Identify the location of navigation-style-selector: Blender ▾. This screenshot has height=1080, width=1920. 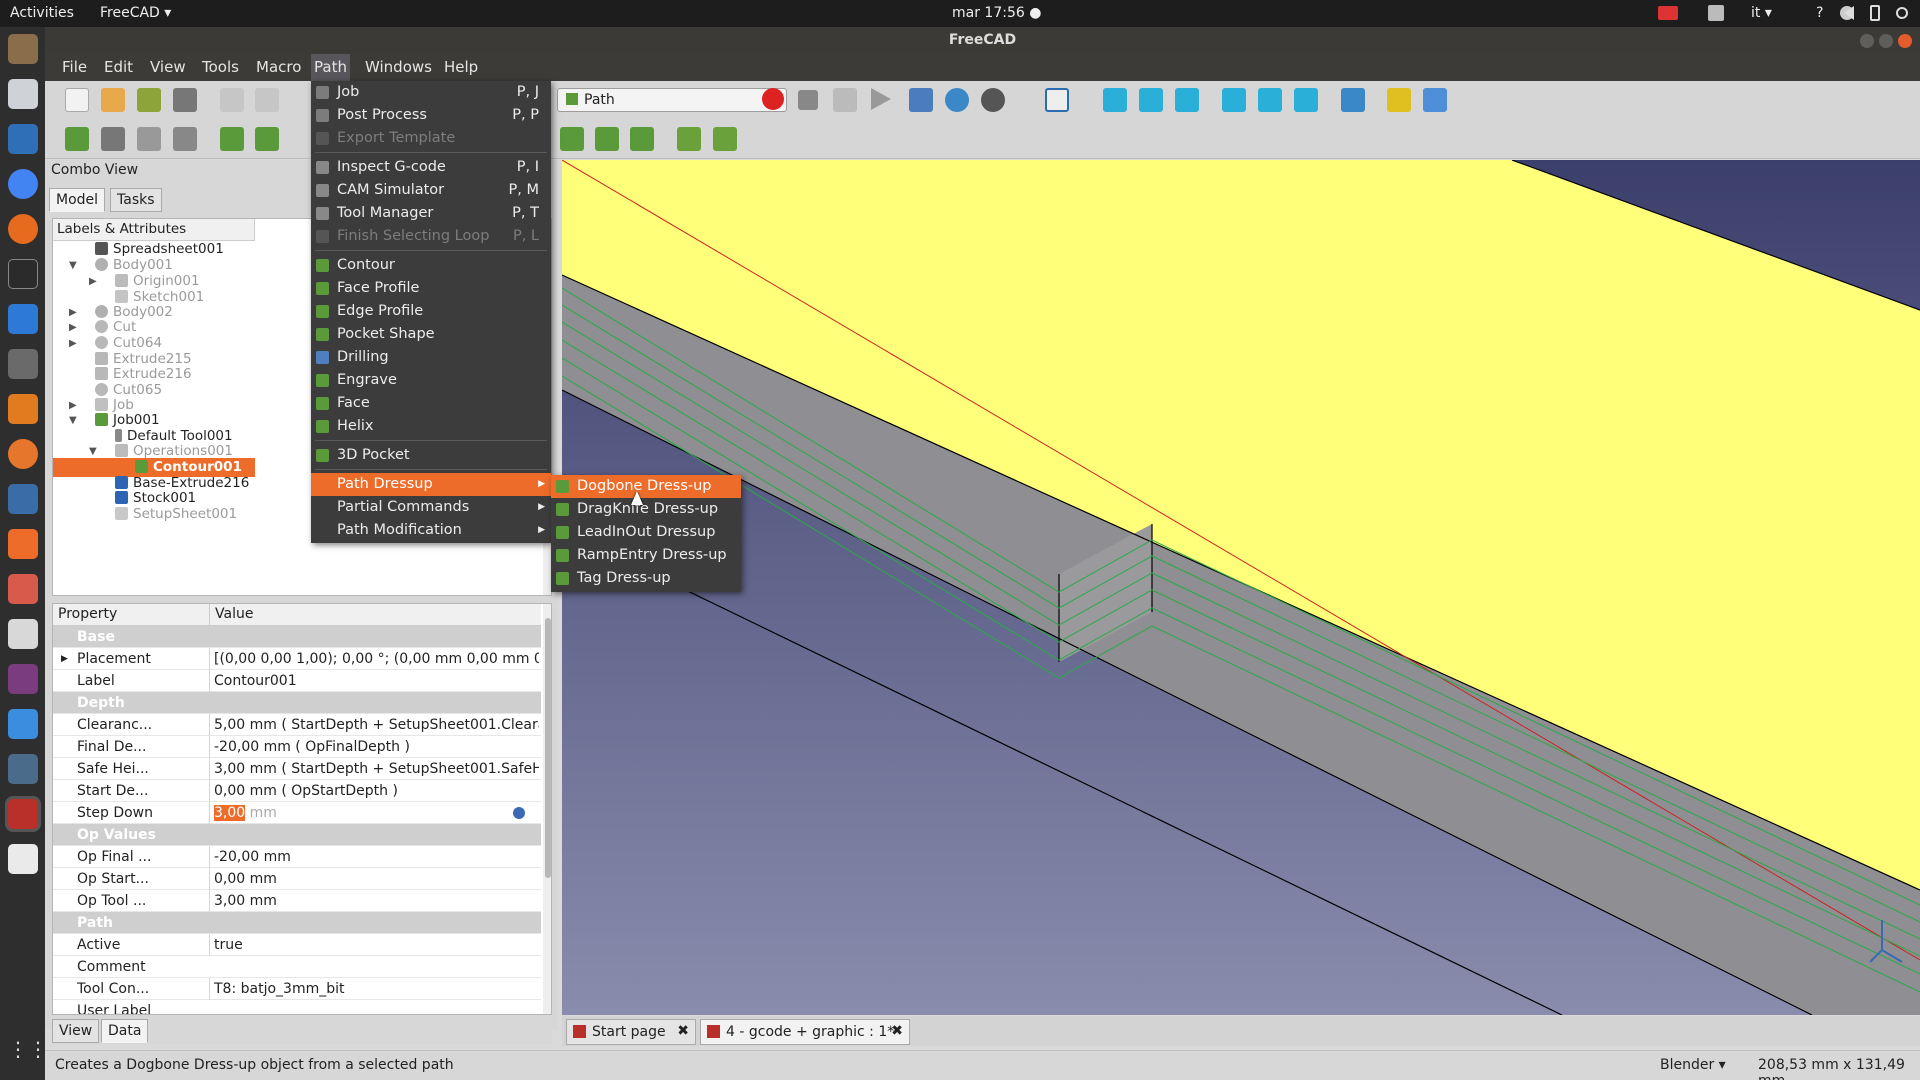
(1693, 1065).